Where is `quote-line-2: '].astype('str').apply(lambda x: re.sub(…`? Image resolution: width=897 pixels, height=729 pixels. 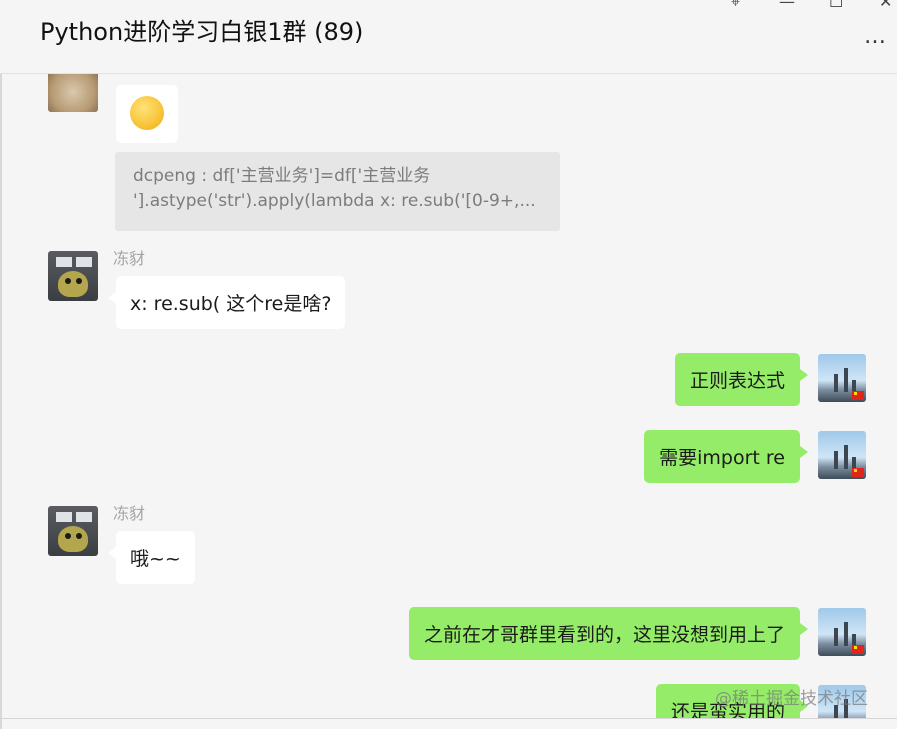 quote-line-2: '].astype('str').apply(lambda x: re.sub(… is located at coordinates (334, 201).